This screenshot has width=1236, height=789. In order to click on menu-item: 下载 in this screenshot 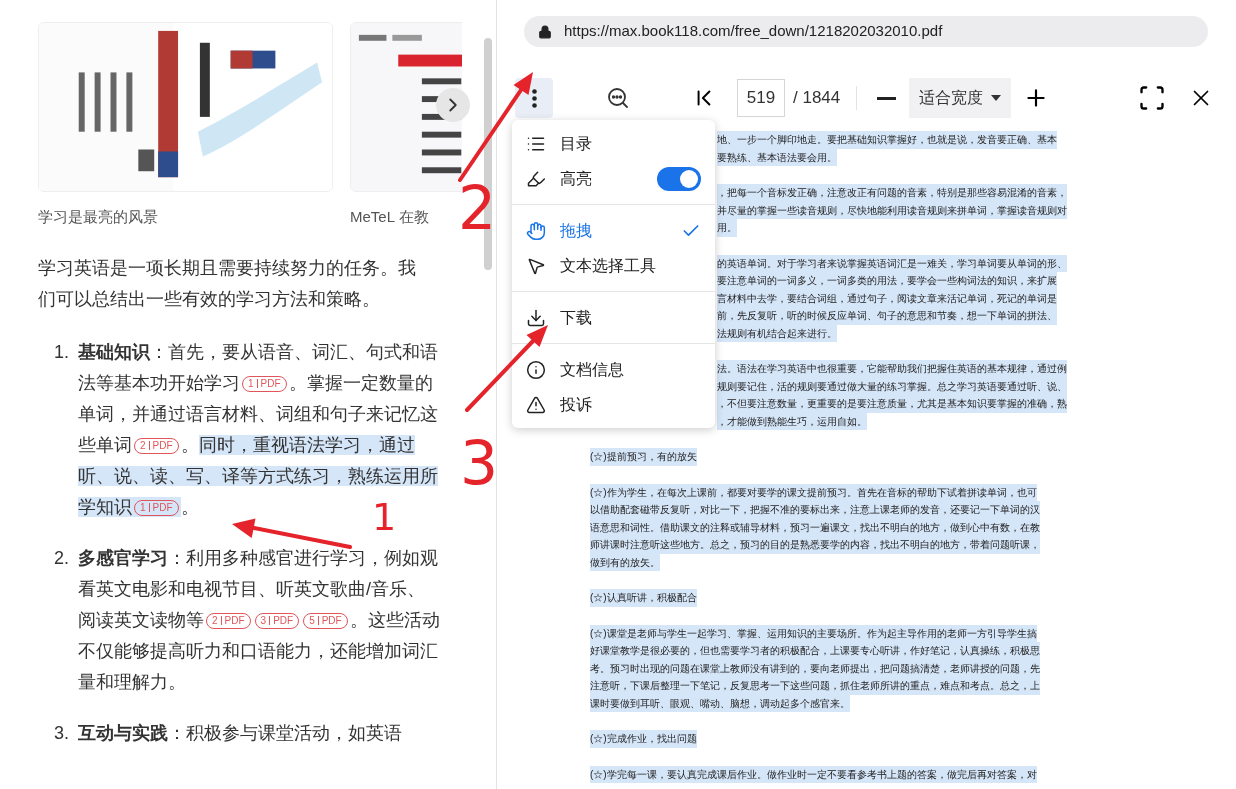, I will do `click(613, 317)`.